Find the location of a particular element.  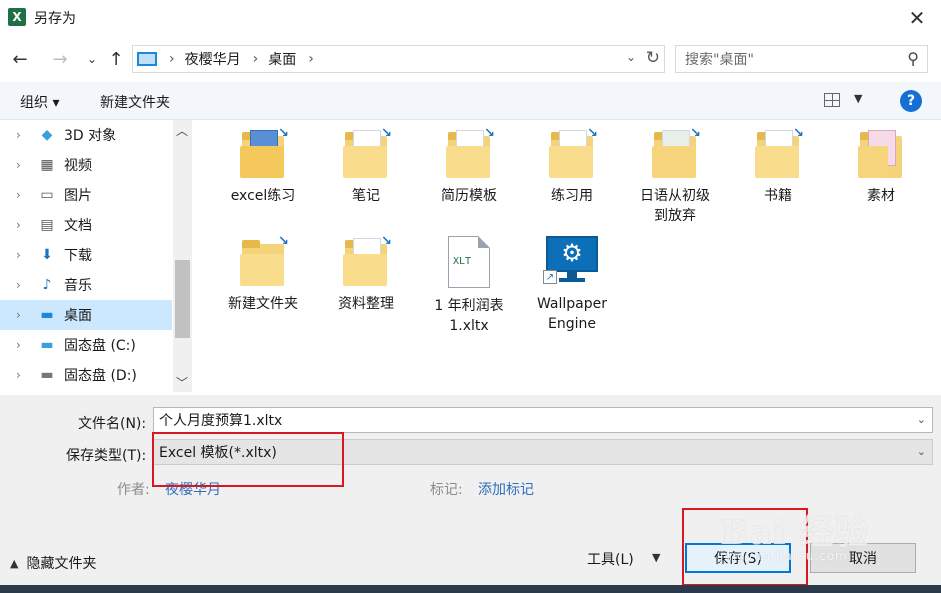

file-item: ↘ 练习用 is located at coordinates (572, 163).